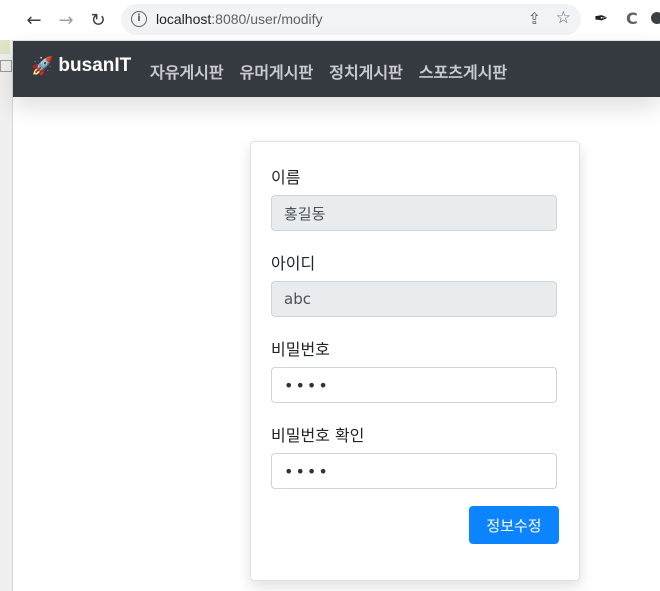 Image resolution: width=660 pixels, height=591 pixels. What do you see at coordinates (366, 71) in the screenshot?
I see `nav-link-politics-board: 정치게시판` at bounding box center [366, 71].